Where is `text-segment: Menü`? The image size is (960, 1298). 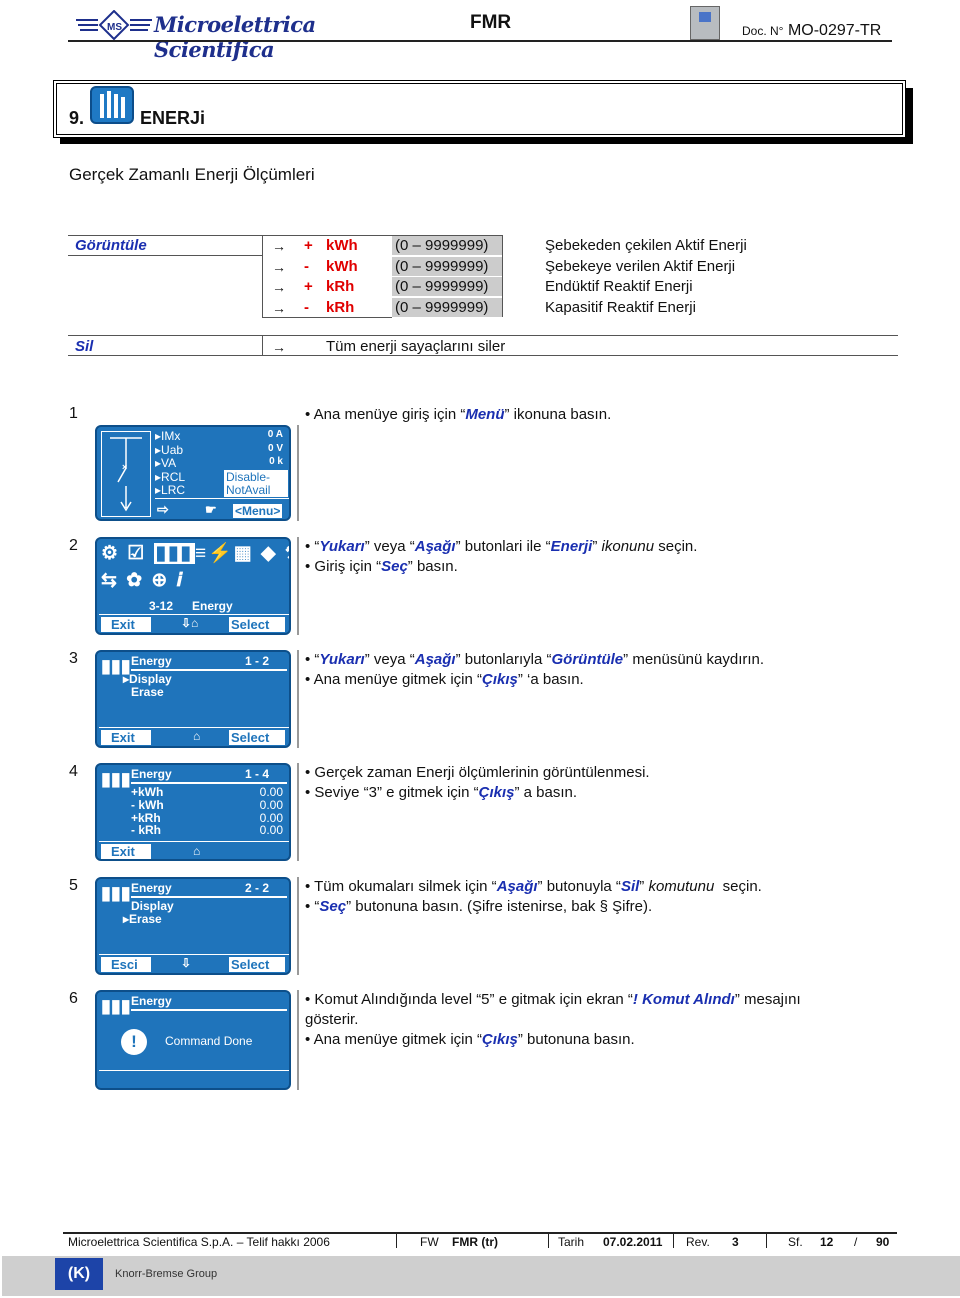
text-segment: Menü is located at coordinates (485, 414).